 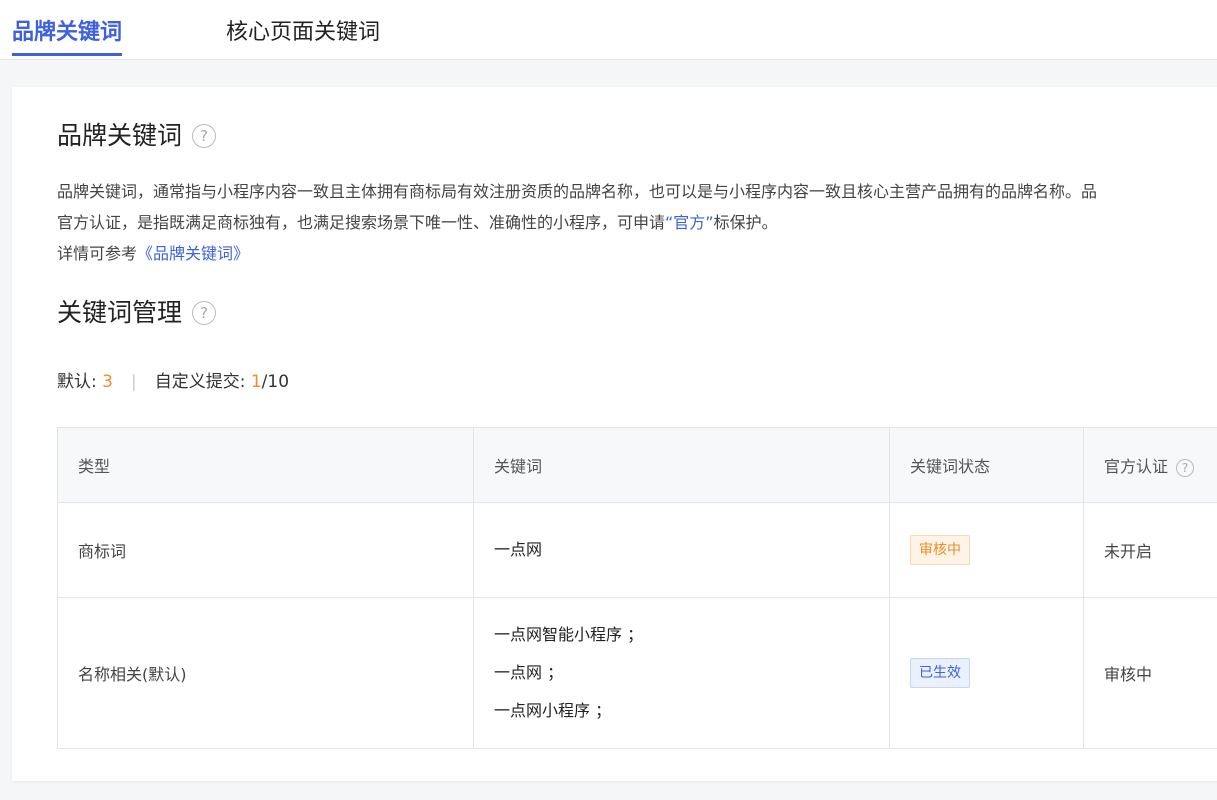 I want to click on header-certification-text: 官方认证, so click(x=1136, y=466).